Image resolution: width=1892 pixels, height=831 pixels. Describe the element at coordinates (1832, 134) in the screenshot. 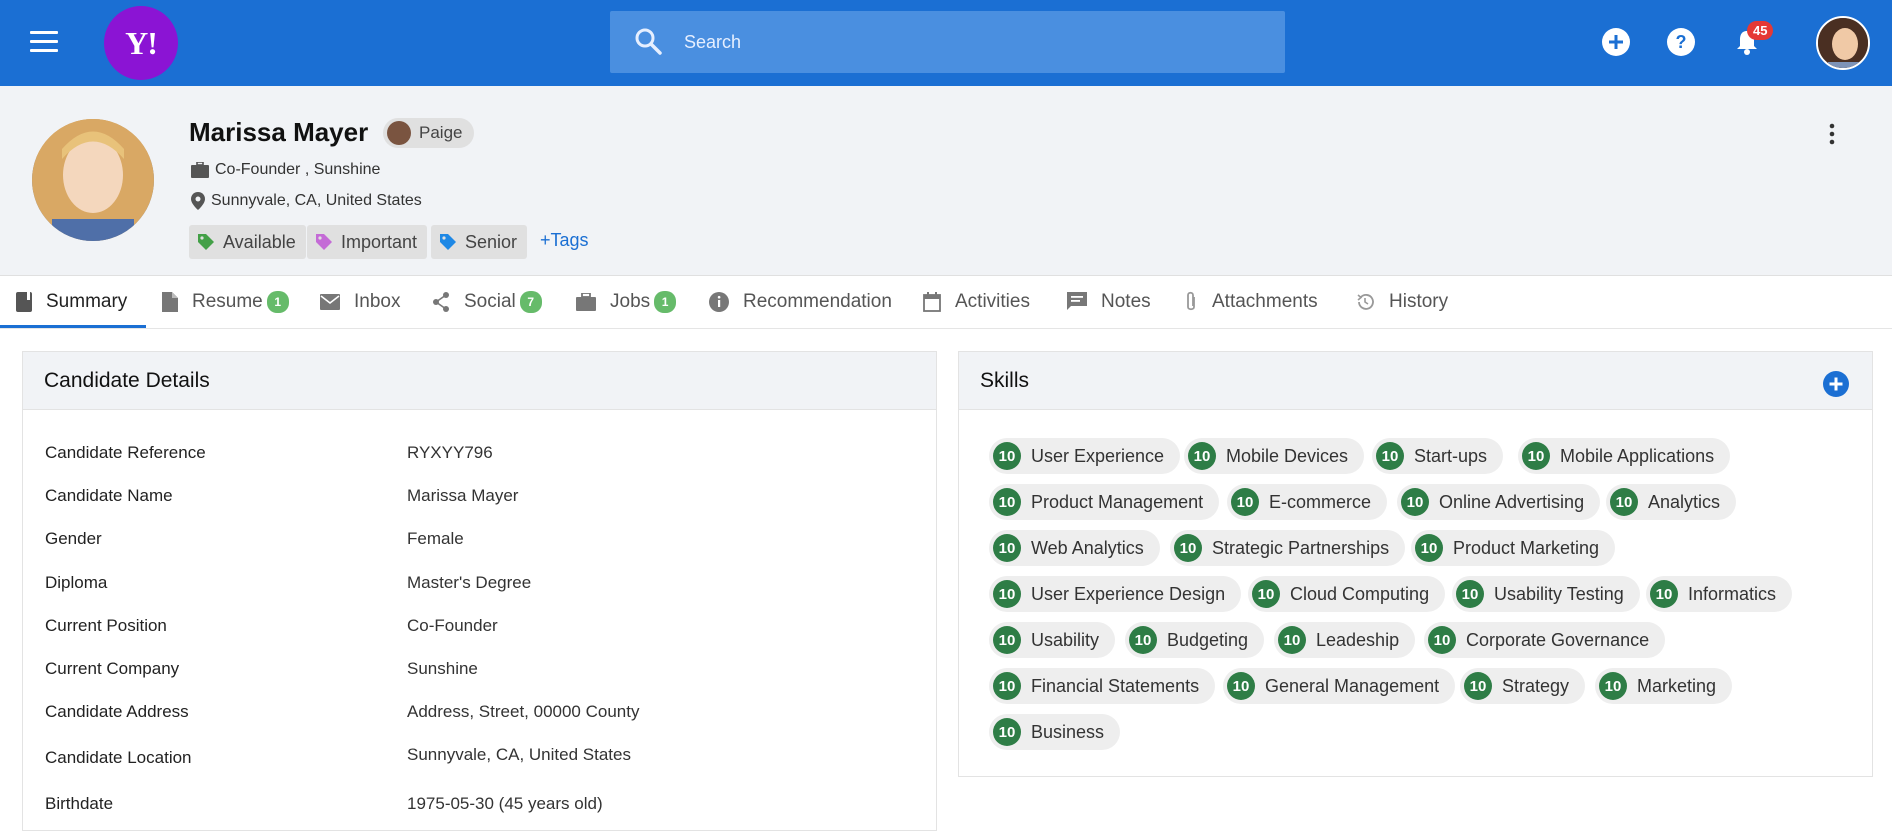

I see `more-vert-icon` at that location.